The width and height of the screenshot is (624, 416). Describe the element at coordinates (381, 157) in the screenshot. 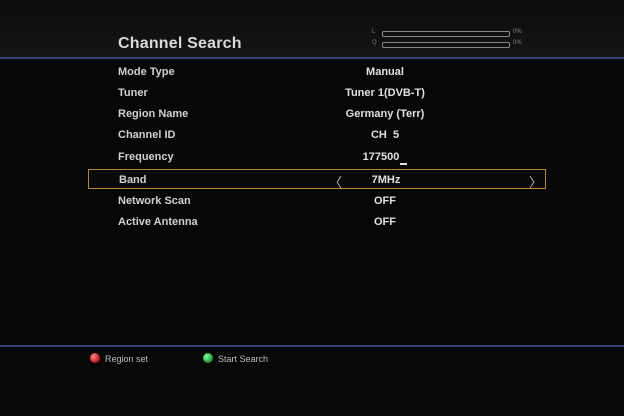

I see `setting-value: 177500` at that location.